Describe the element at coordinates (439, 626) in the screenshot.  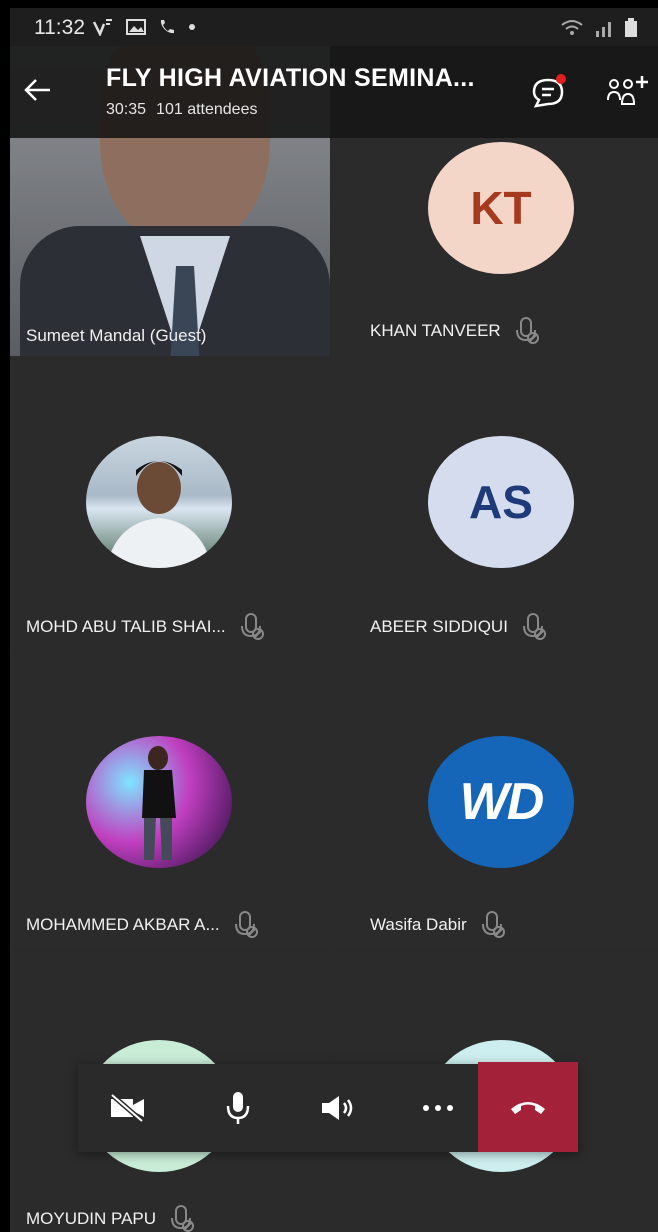
I see `participant-name: ABEER SIDDIQUI` at that location.